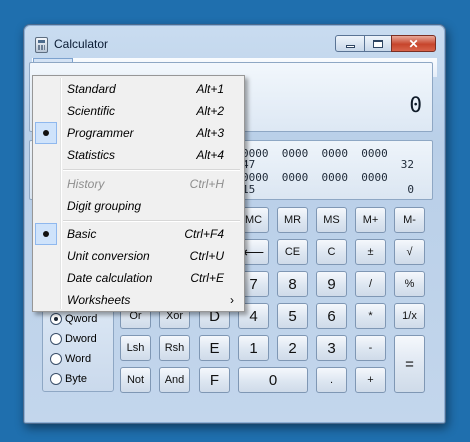 This screenshot has width=470, height=442. I want to click on key-not: Not, so click(135, 380).